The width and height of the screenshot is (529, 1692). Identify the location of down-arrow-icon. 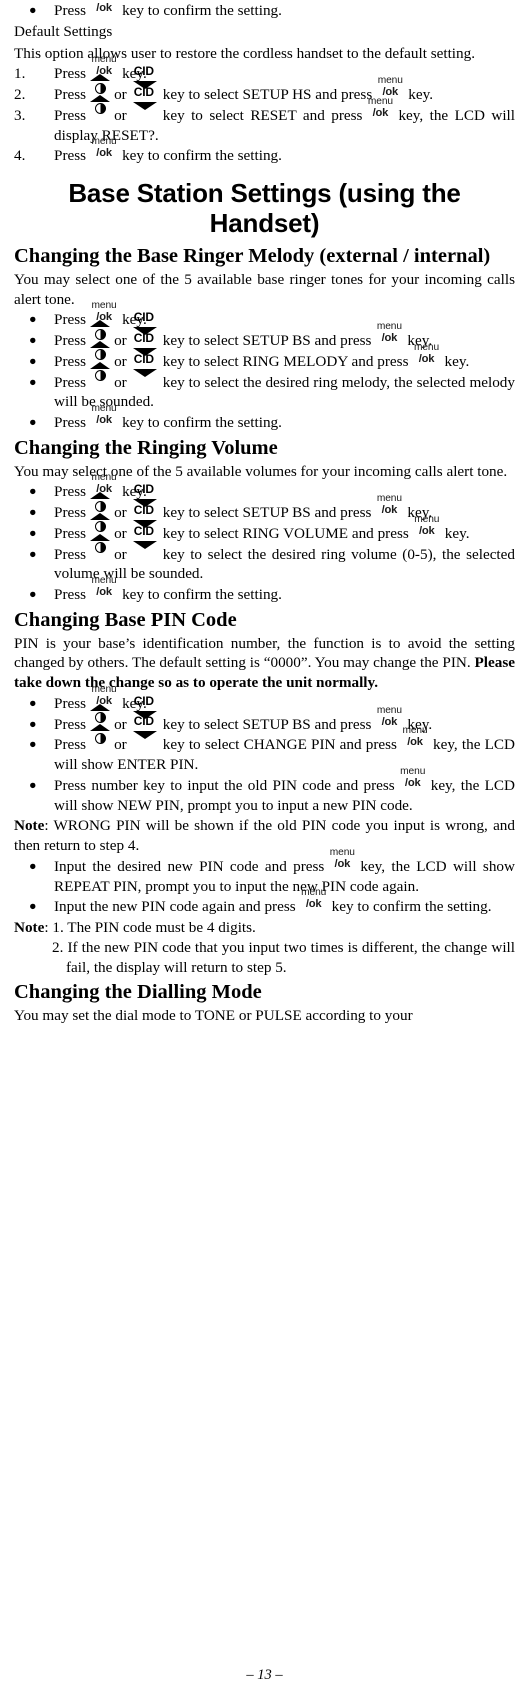
(144, 544).